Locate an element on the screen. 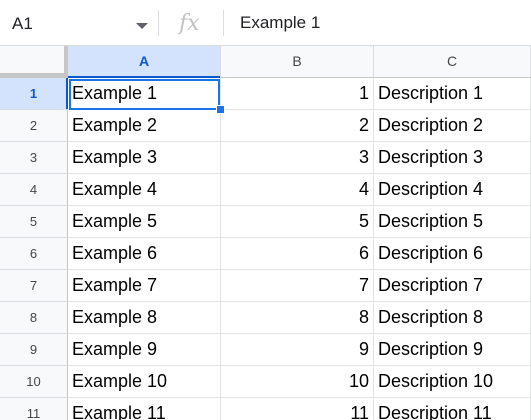  row-header: 5 is located at coordinates (34, 222).